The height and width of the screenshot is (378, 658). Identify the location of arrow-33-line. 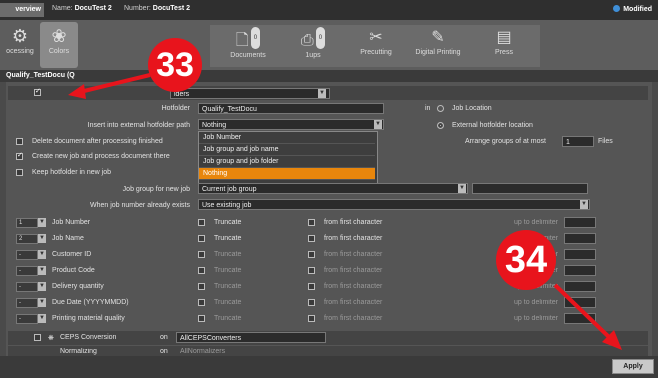
(115, 83).